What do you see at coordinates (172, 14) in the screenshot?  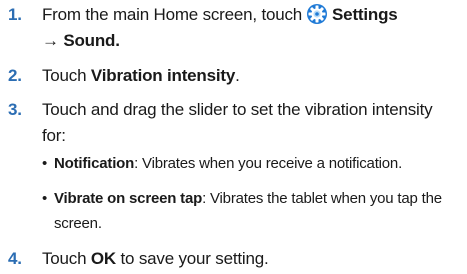 I see `step-text: From the main Home screen, touch` at bounding box center [172, 14].